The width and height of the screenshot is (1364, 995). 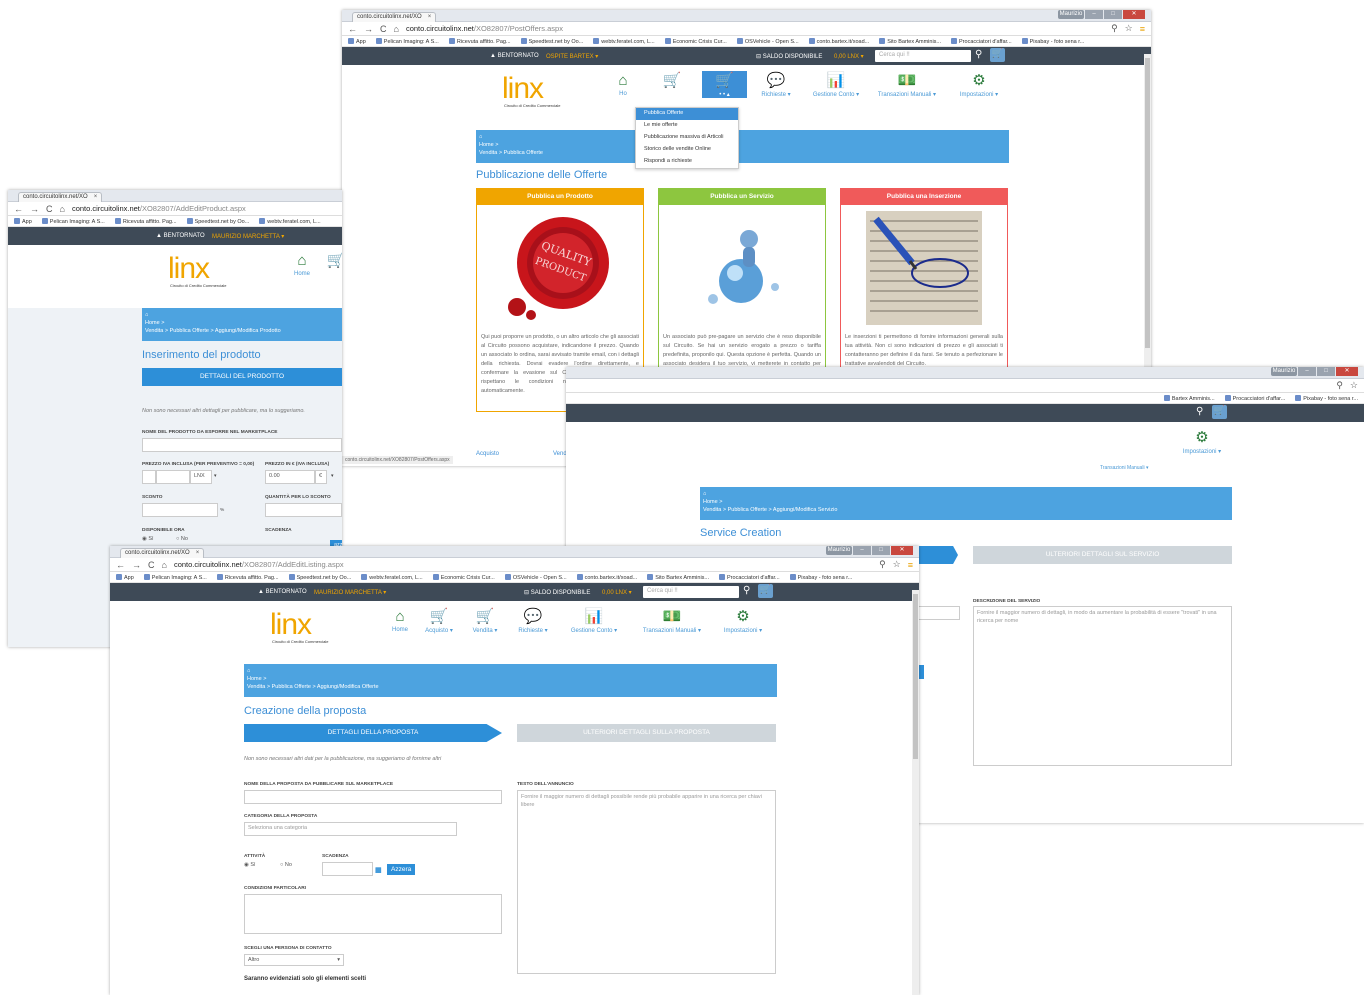 I want to click on available-yes-radio: ◉ Sì, so click(x=148, y=539).